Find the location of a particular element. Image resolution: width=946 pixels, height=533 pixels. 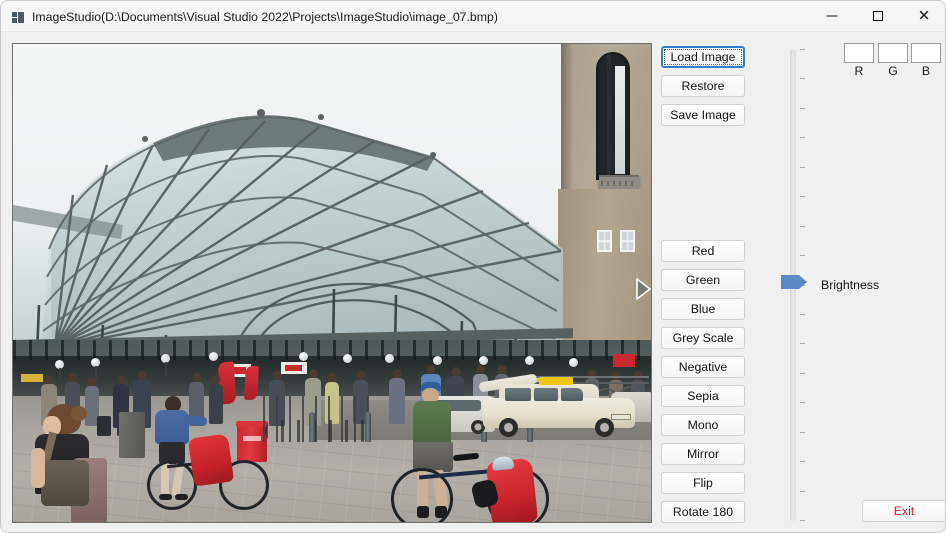

brightness-label: Brightness is located at coordinates (850, 285).